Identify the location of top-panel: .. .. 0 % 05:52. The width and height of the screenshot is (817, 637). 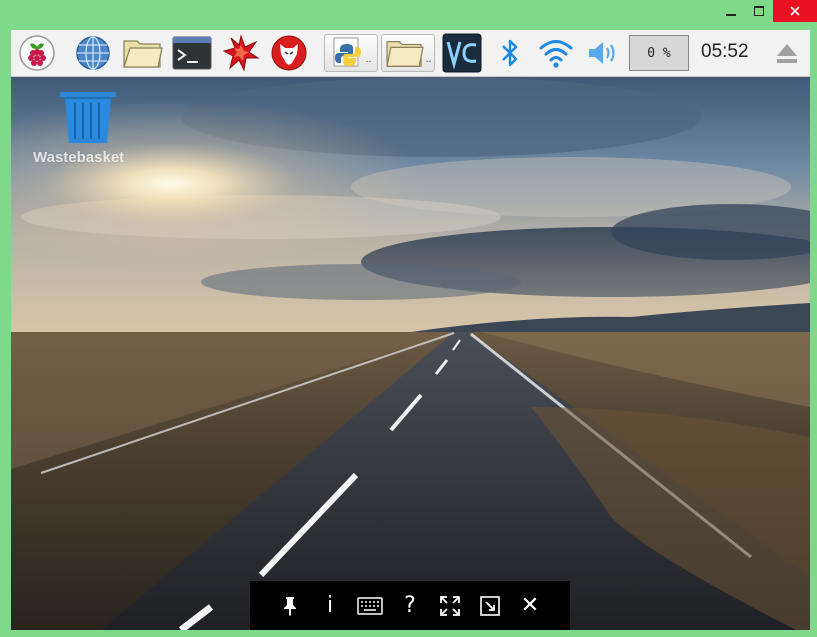
(410, 53).